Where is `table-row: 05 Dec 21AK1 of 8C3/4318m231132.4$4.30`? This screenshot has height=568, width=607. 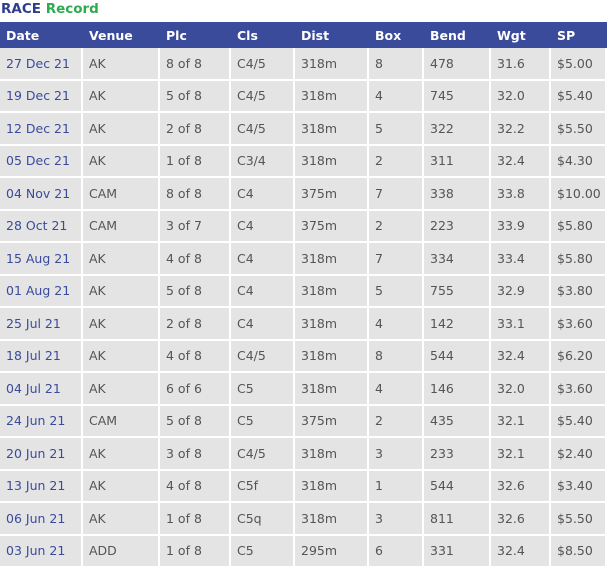
table-row: 05 Dec 21AK1 of 8C3/4318m231132.4$4.30 is located at coordinates (303, 162).